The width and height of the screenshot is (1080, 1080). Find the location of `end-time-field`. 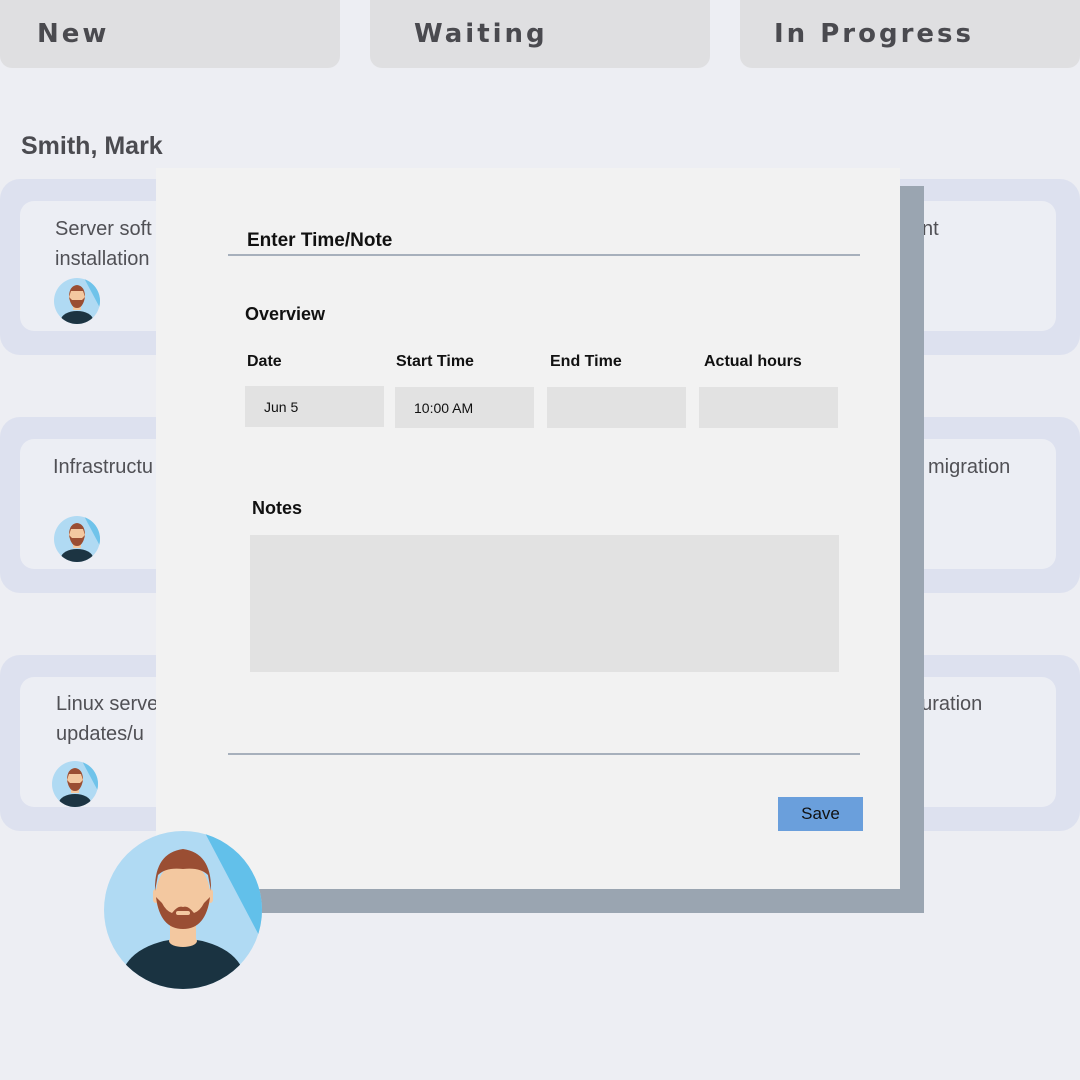

end-time-field is located at coordinates (616, 407).